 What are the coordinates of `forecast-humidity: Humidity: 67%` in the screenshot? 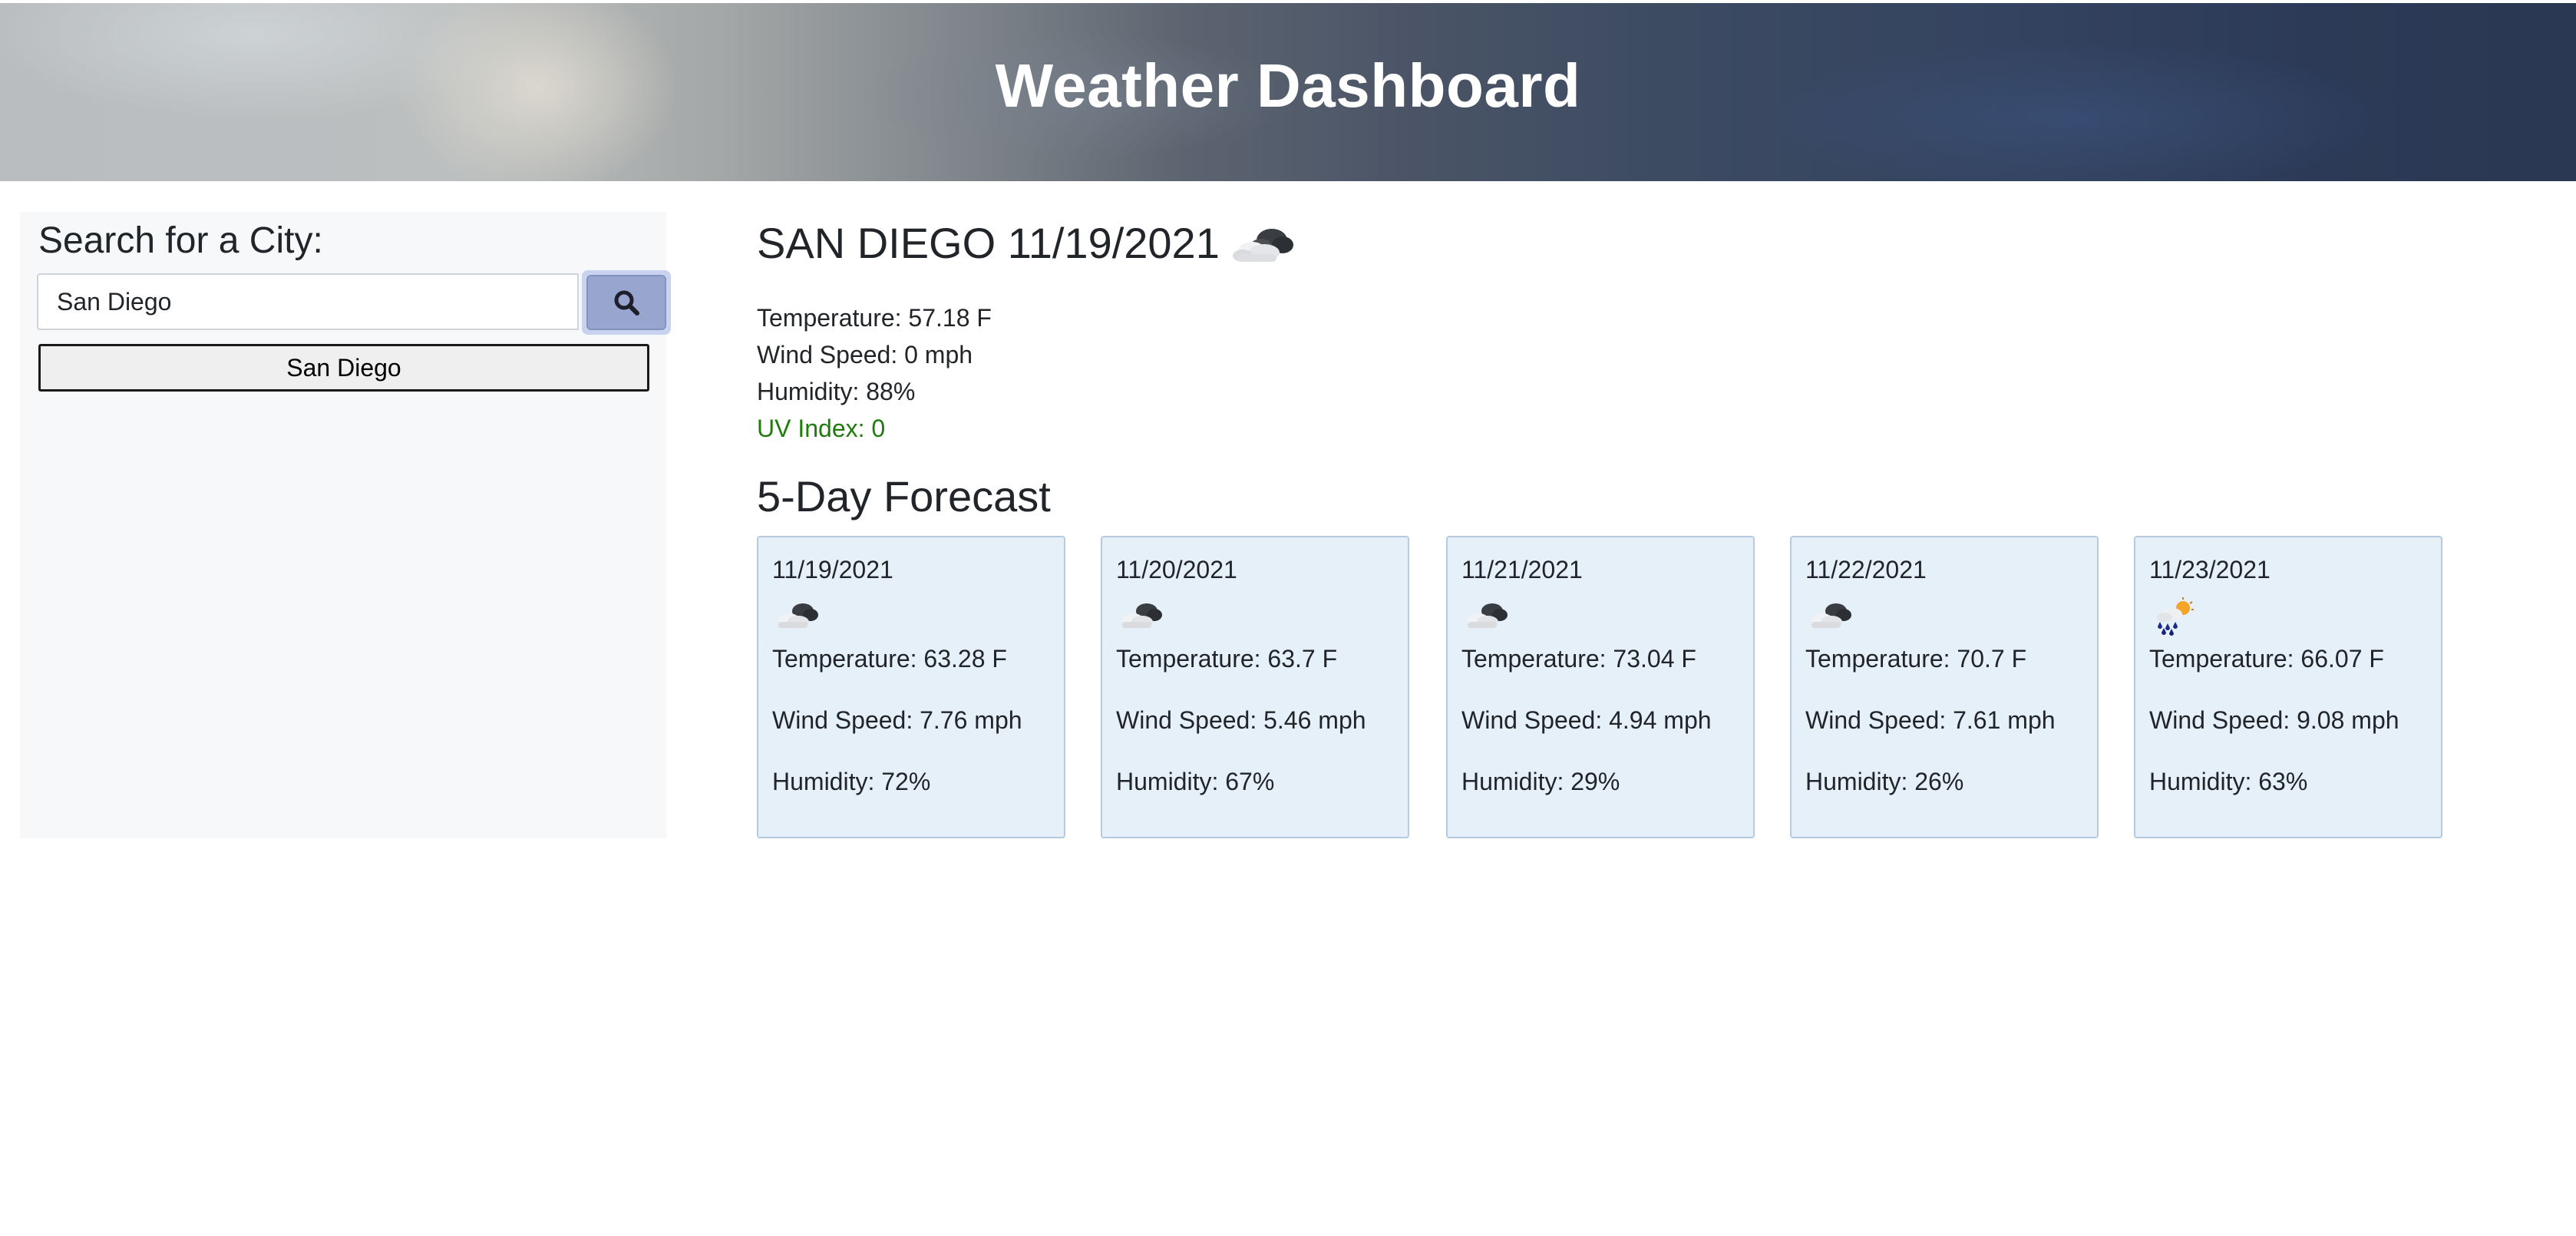 It's located at (1195, 781).